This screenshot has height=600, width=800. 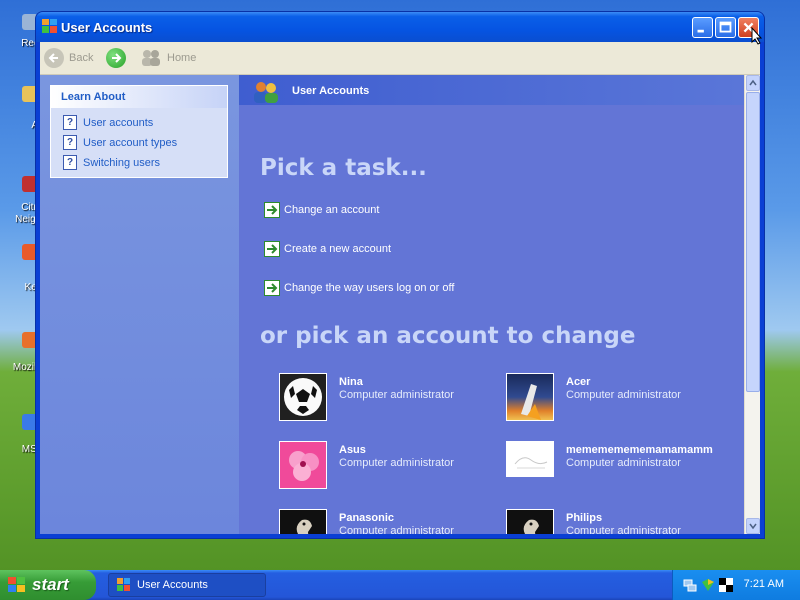 I want to click on vertical-scrollbar, so click(x=752, y=304).